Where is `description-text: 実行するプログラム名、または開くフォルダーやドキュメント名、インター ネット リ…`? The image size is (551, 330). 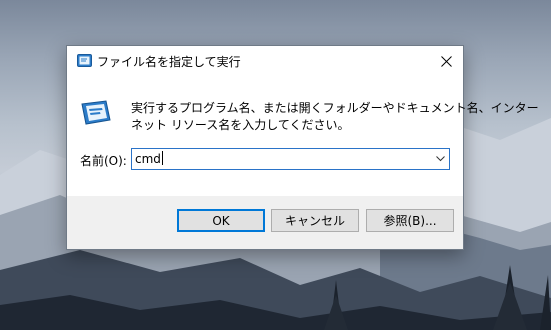
description-text: 実行するプログラム名、または開くフォルダーやドキュメント名、インター ネット リ… is located at coordinates (335, 117).